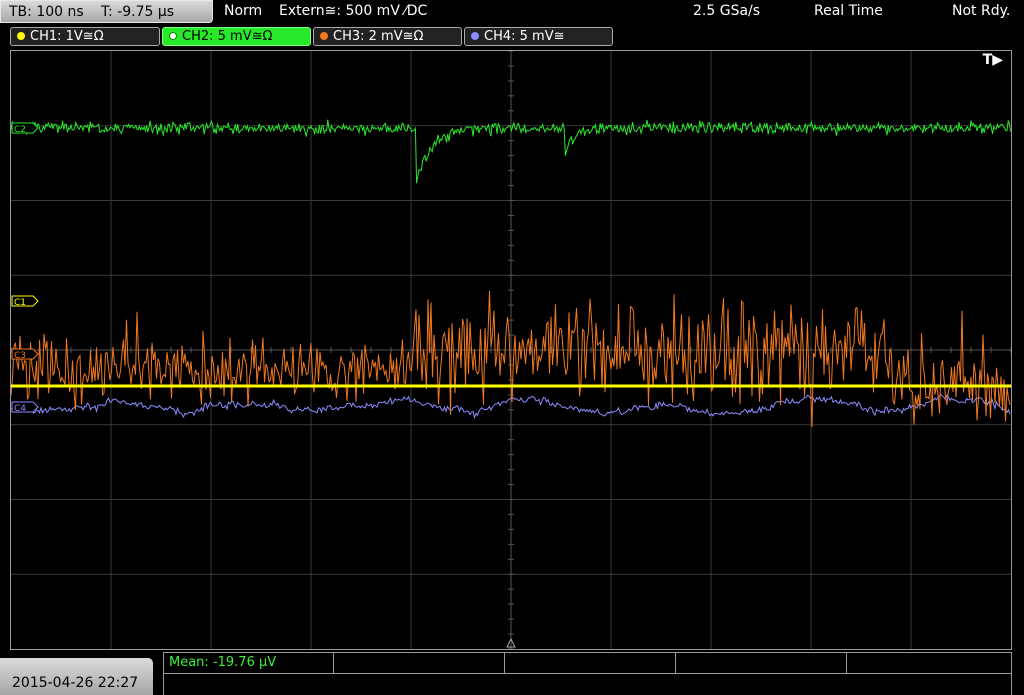  Describe the element at coordinates (227, 36) in the screenshot. I see `ch2-label: CH2: 5 mV≅Ω` at that location.